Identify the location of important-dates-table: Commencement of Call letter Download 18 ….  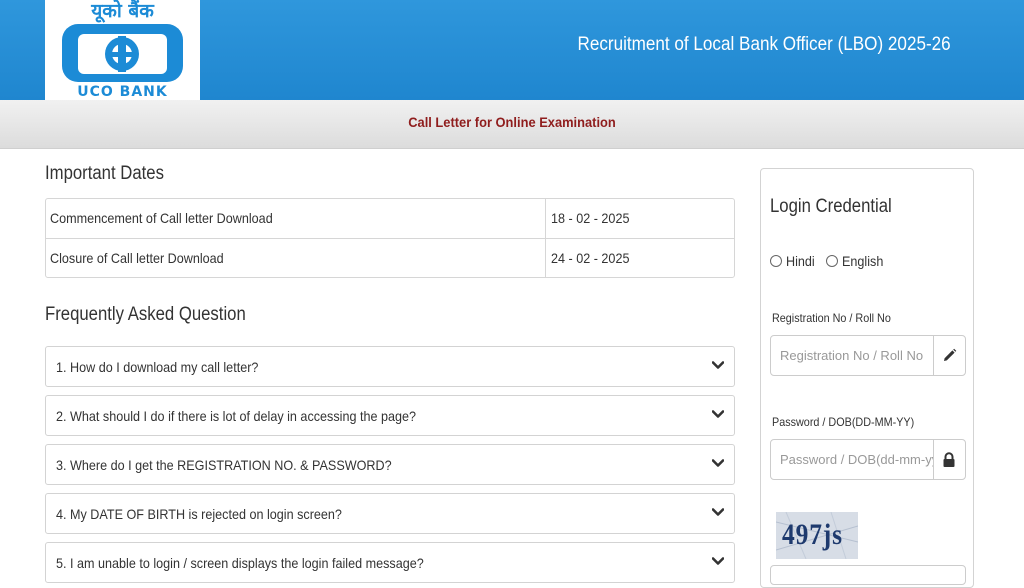
(390, 238).